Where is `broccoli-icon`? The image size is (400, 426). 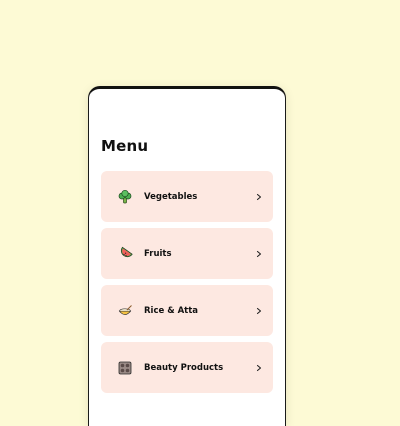 broccoli-icon is located at coordinates (125, 197).